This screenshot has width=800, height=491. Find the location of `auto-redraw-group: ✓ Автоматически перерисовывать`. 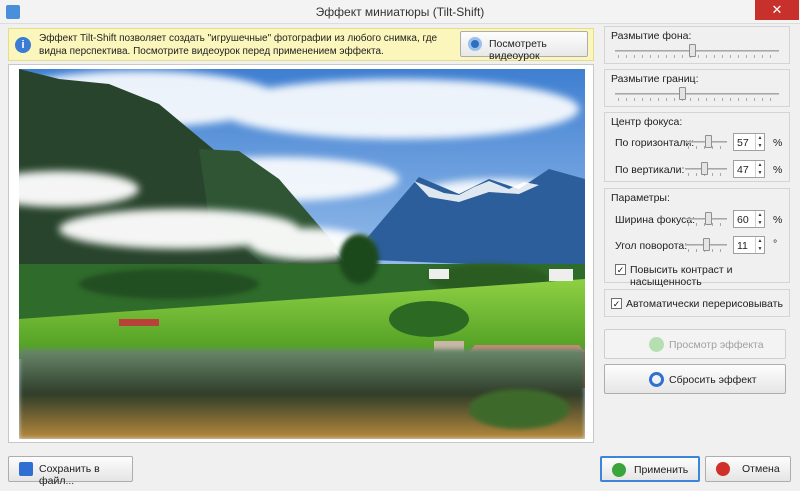

auto-redraw-group: ✓ Автоматически перерисовывать is located at coordinates (697, 303).